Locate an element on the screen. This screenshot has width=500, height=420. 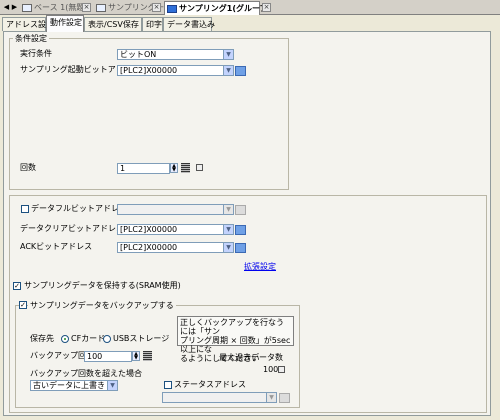
ack-bit-label: ACKビットアドレス is located at coordinates (56, 246).